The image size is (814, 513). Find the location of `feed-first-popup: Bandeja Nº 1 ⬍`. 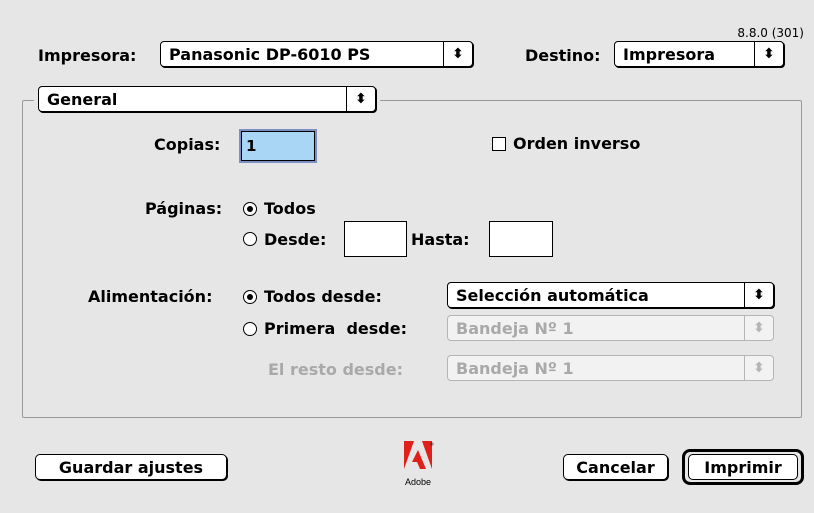

feed-first-popup: Bandeja Nº 1 ⬍ is located at coordinates (610, 328).